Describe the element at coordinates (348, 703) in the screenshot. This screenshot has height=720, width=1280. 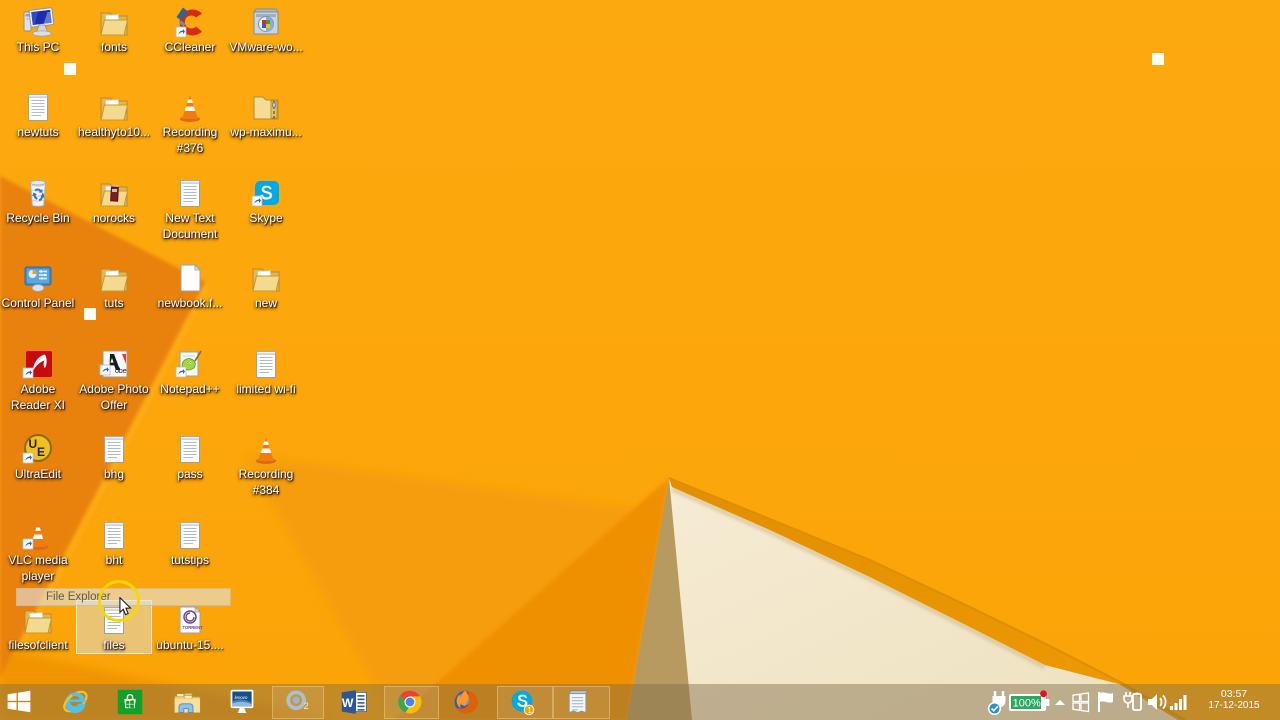
I see `svg-text: W` at that location.